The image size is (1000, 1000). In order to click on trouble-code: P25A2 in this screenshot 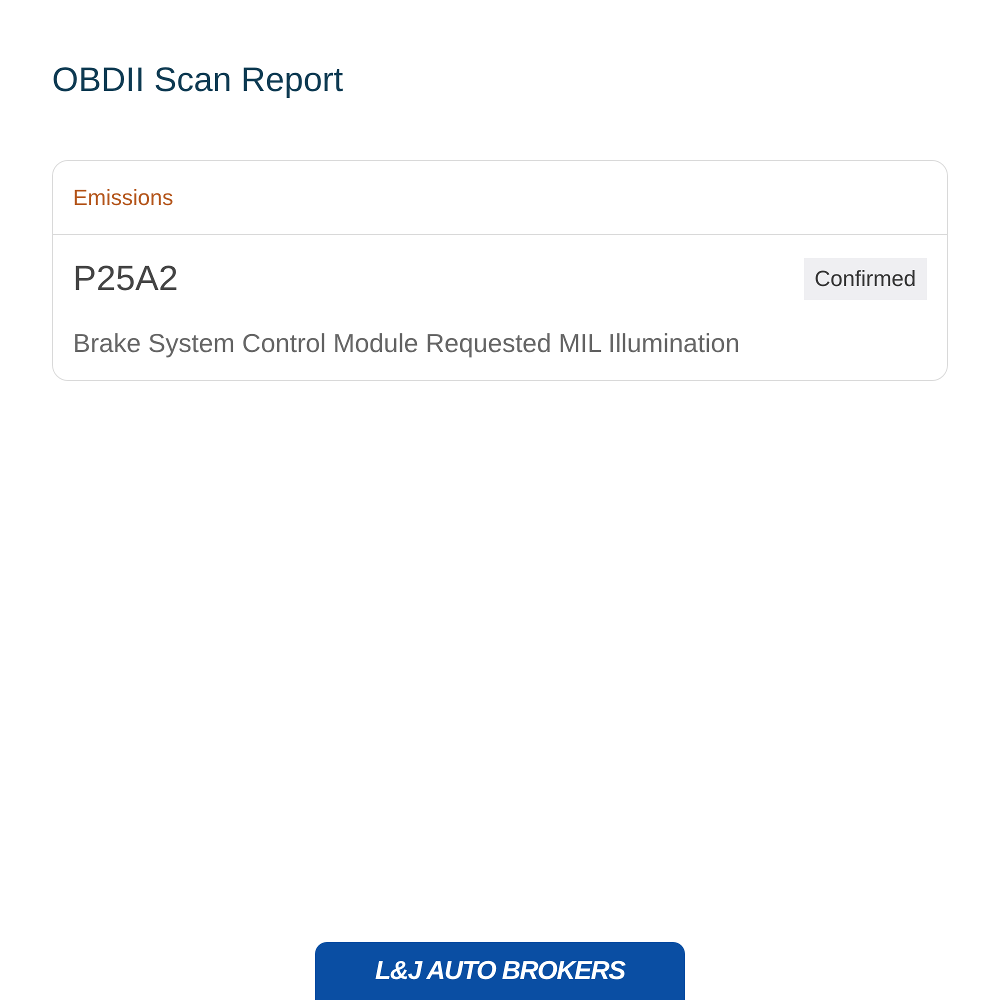, I will do `click(125, 279)`.